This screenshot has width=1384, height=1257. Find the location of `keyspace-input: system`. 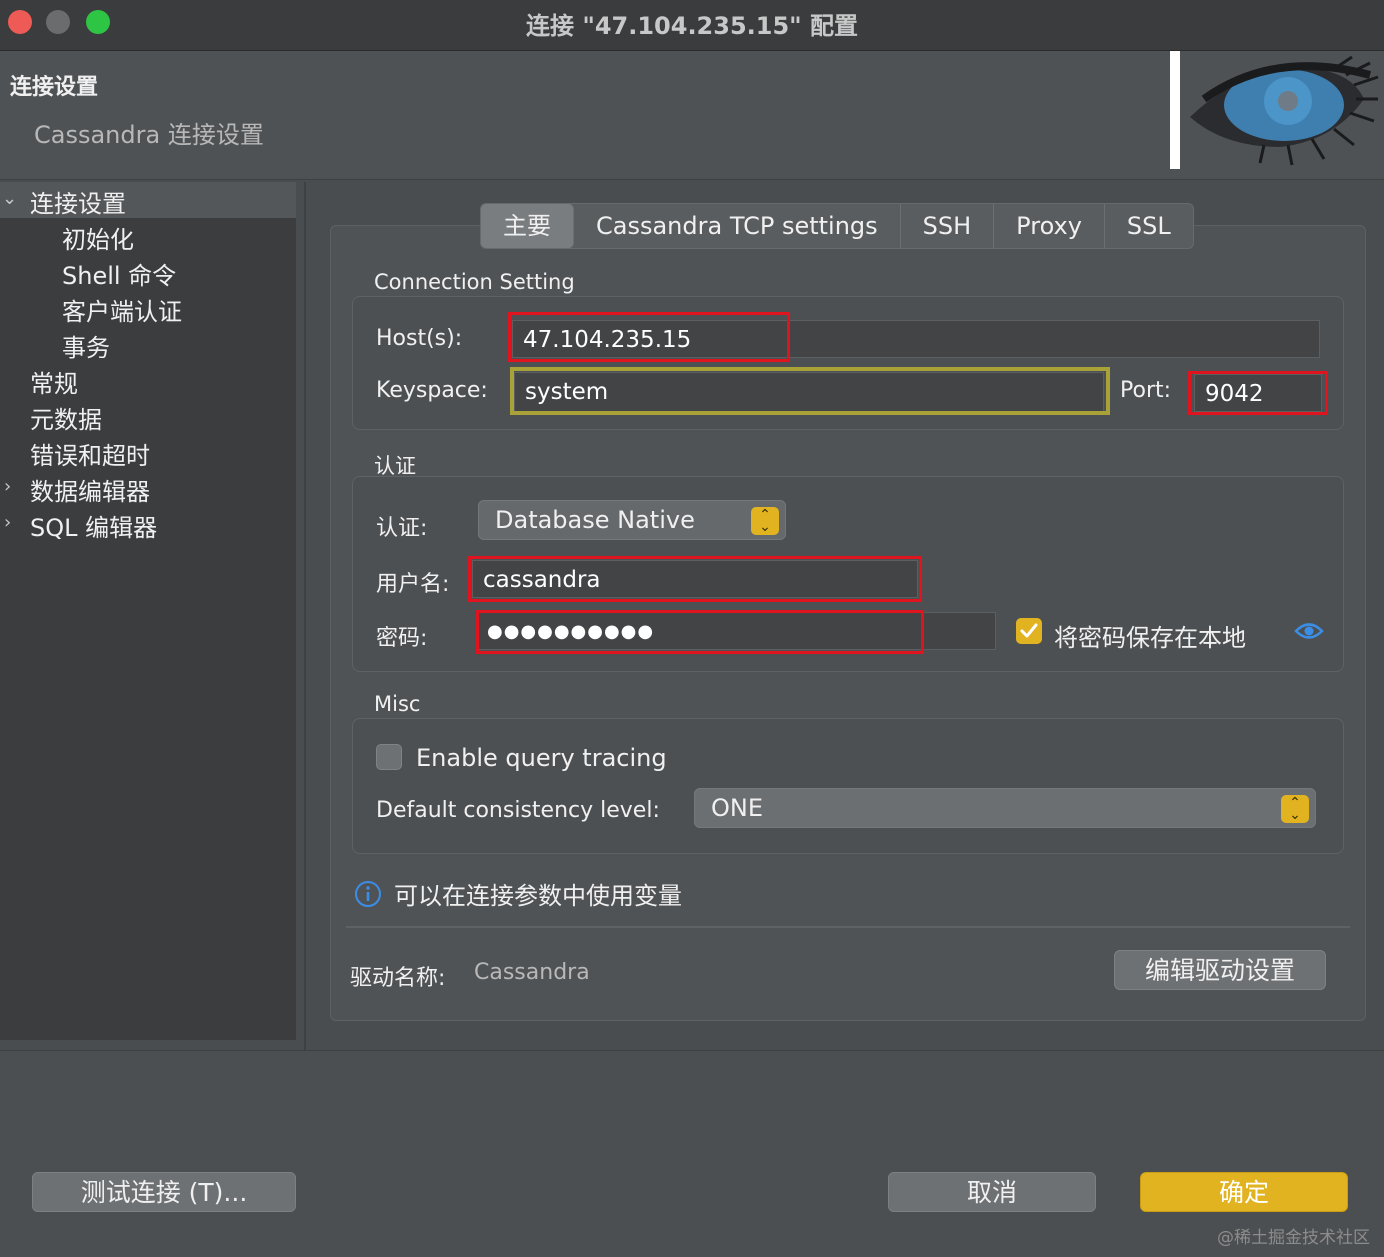

keyspace-input: system is located at coordinates (809, 392).